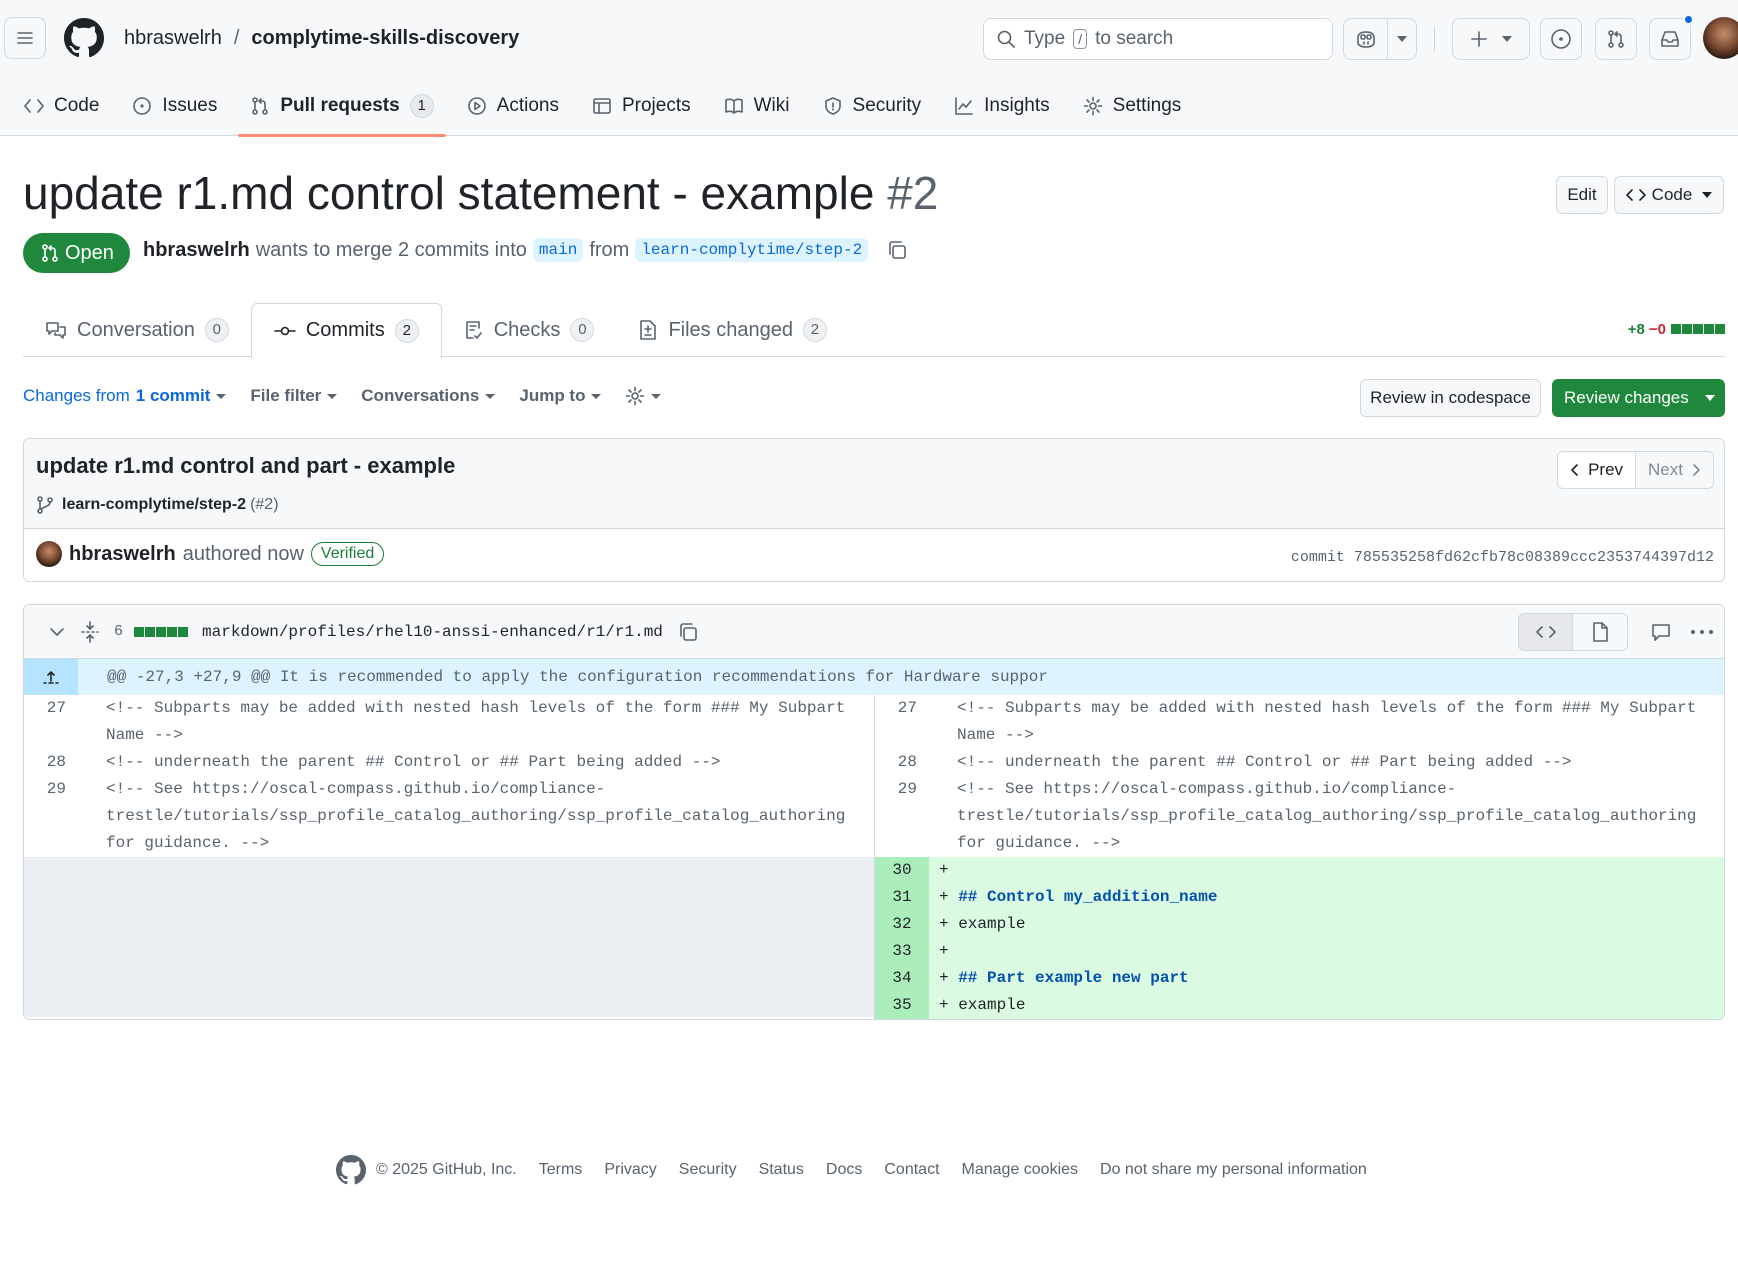 The image size is (1738, 1266). I want to click on user-avatar, so click(1720, 38).